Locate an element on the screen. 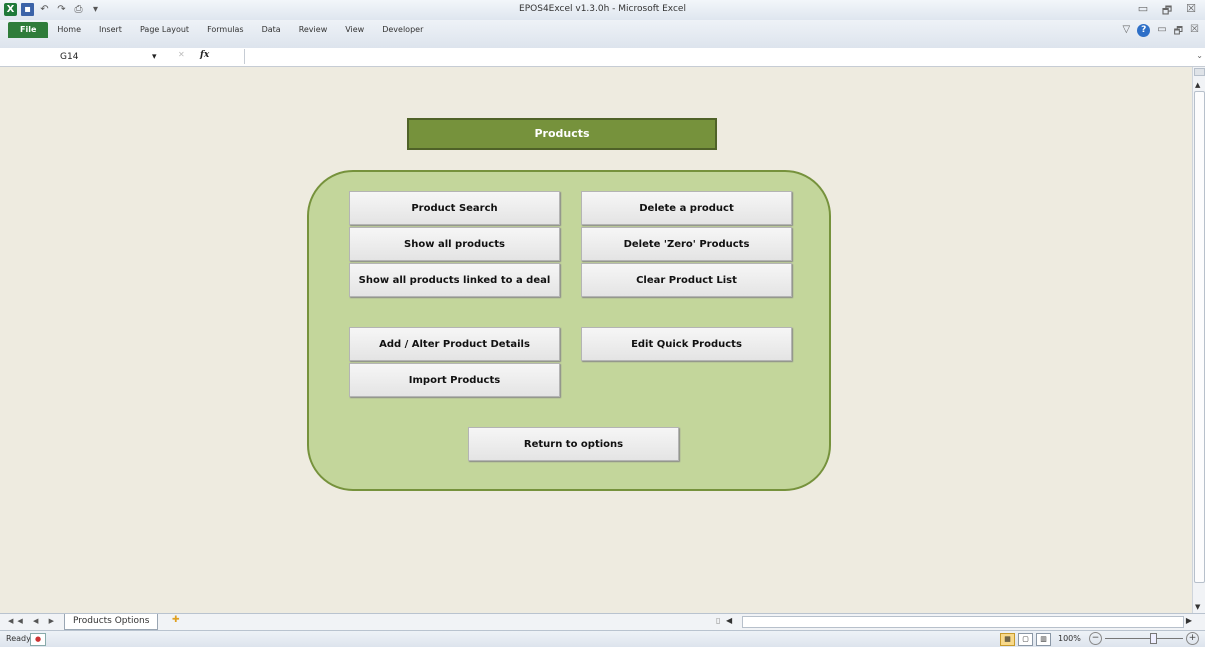 This screenshot has height=647, width=1205. tab-developer: Developer is located at coordinates (402, 30).